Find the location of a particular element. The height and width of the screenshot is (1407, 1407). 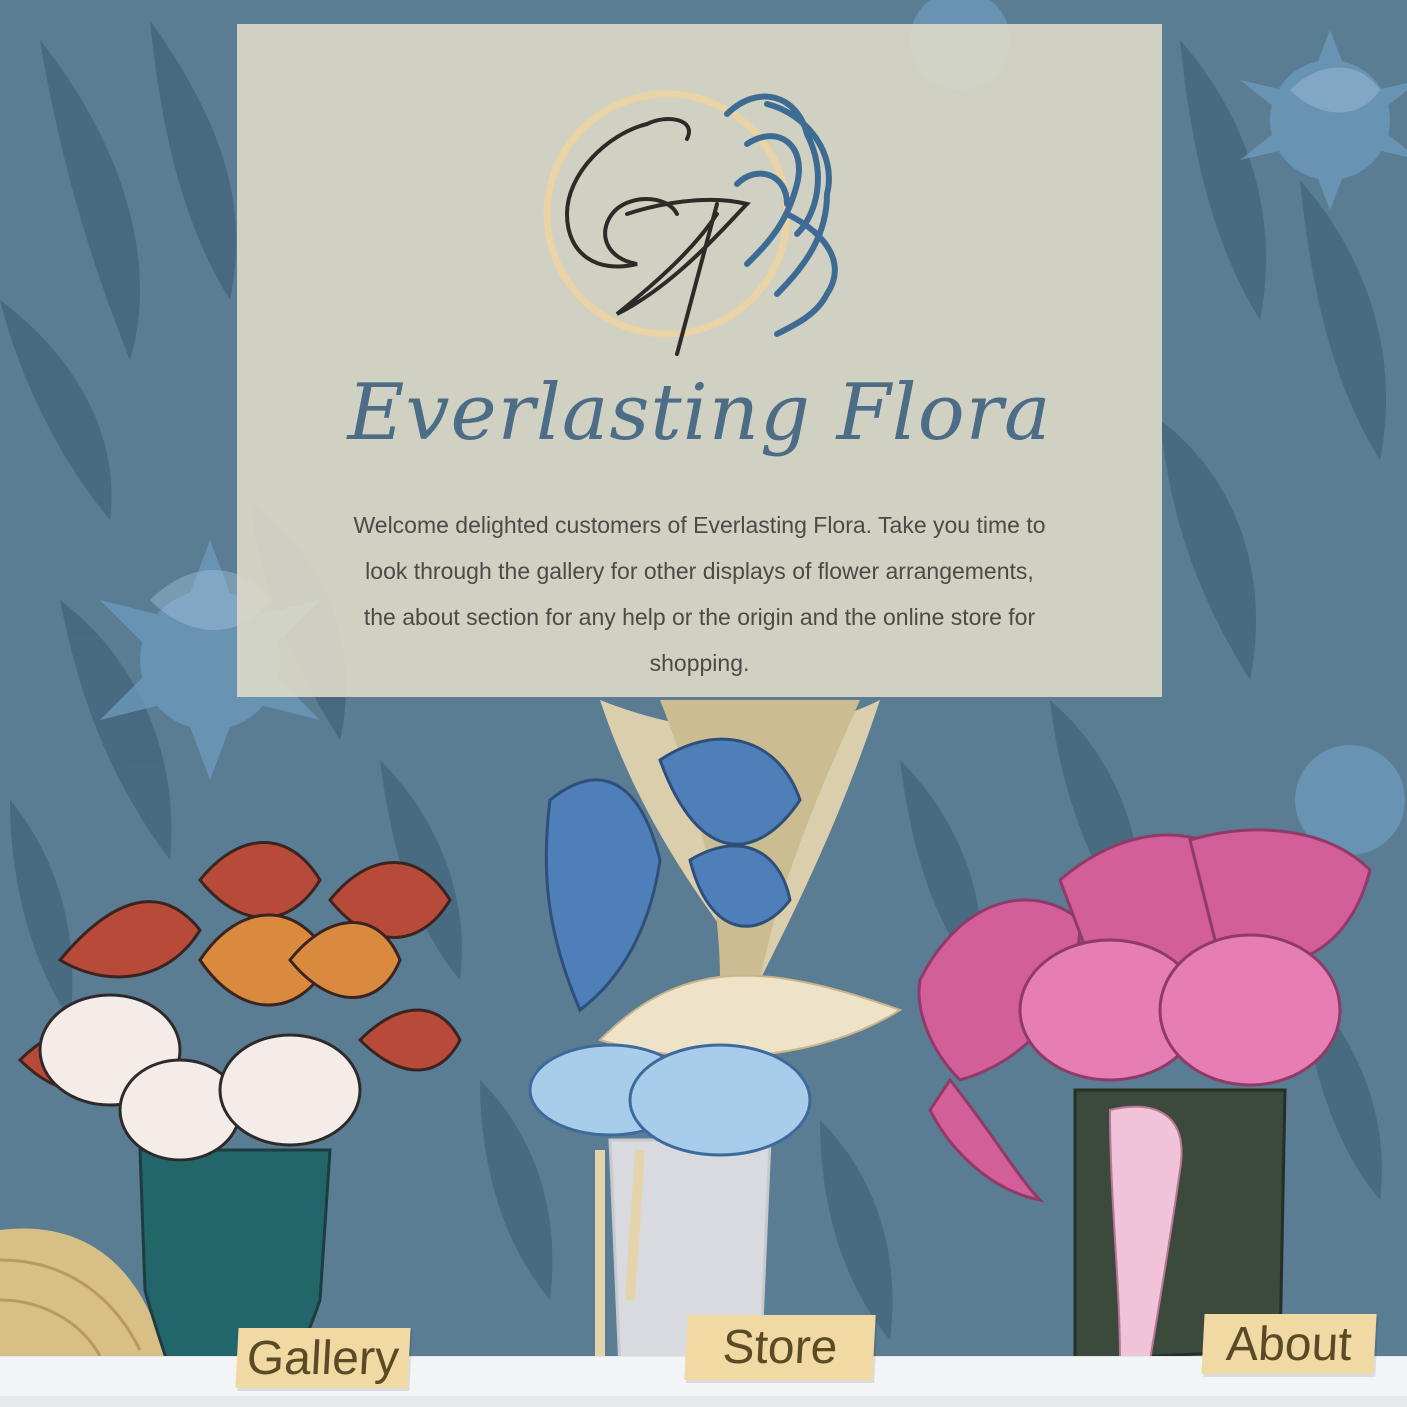

gallery-link: Gallery is located at coordinates (323, 1358).